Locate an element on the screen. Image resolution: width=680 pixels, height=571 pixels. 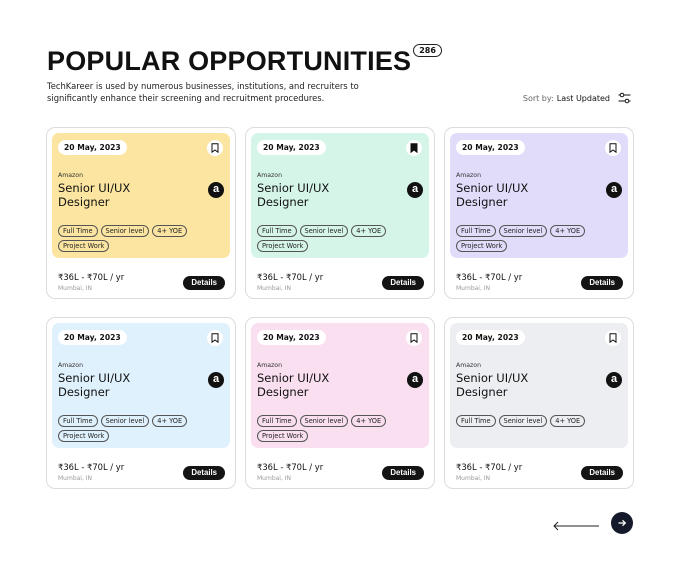
title-row: POPULAR OPPORTUNITIES 286 is located at coordinates (342, 61).